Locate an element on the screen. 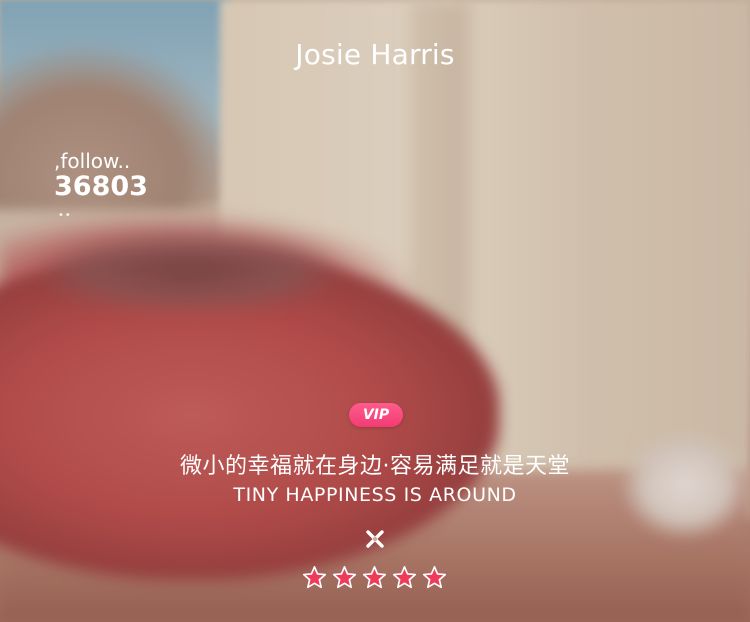 The height and width of the screenshot is (622, 750). rating-stars is located at coordinates (374, 577).